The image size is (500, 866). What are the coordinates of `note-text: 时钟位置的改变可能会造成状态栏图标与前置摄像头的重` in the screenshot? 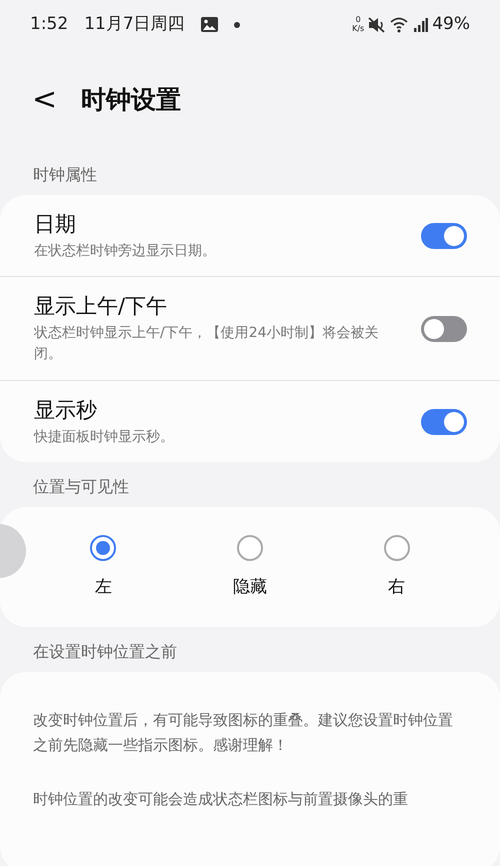 It's located at (220, 799).